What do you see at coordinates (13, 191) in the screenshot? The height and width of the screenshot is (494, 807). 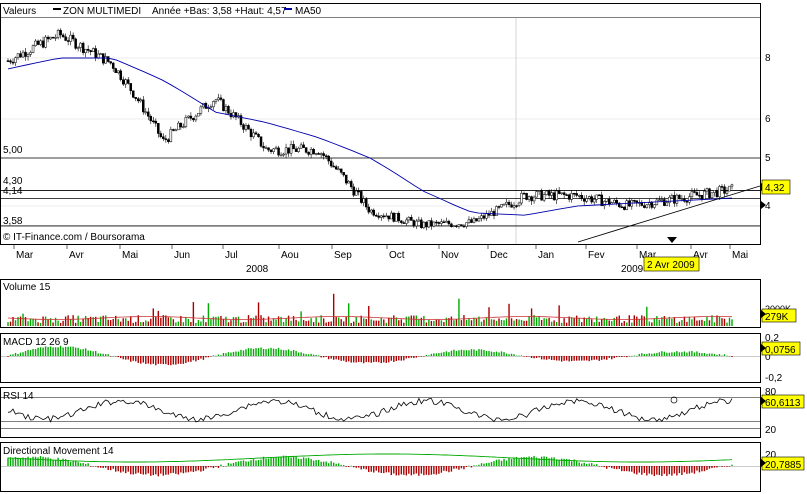 I see `level-label-414: 4,14` at bounding box center [13, 191].